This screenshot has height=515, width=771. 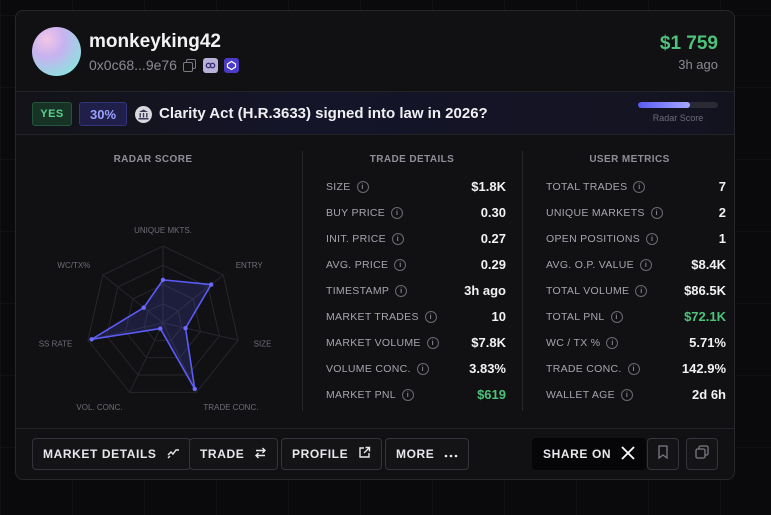 What do you see at coordinates (708, 264) in the screenshot?
I see `user-metric-value: $8.4K` at bounding box center [708, 264].